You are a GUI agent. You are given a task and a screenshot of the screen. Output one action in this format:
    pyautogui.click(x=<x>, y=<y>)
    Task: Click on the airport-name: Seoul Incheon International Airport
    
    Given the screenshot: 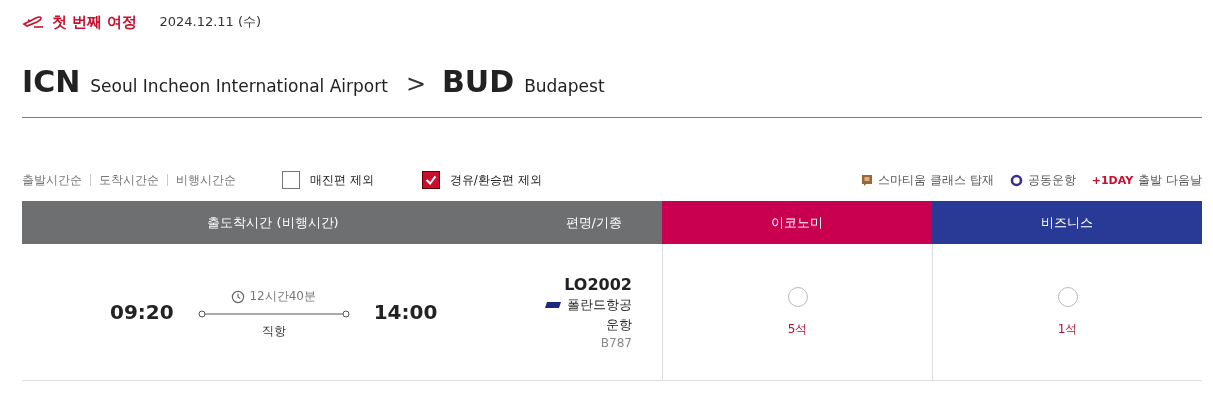 What is the action you would take?
    pyautogui.click(x=239, y=86)
    